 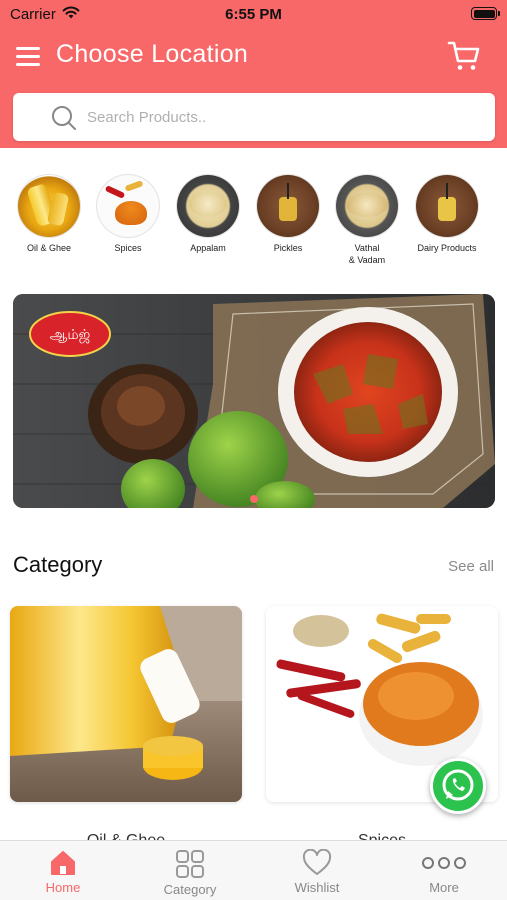 What do you see at coordinates (447, 248) in the screenshot?
I see `quick-category-label: Dairy Products` at bounding box center [447, 248].